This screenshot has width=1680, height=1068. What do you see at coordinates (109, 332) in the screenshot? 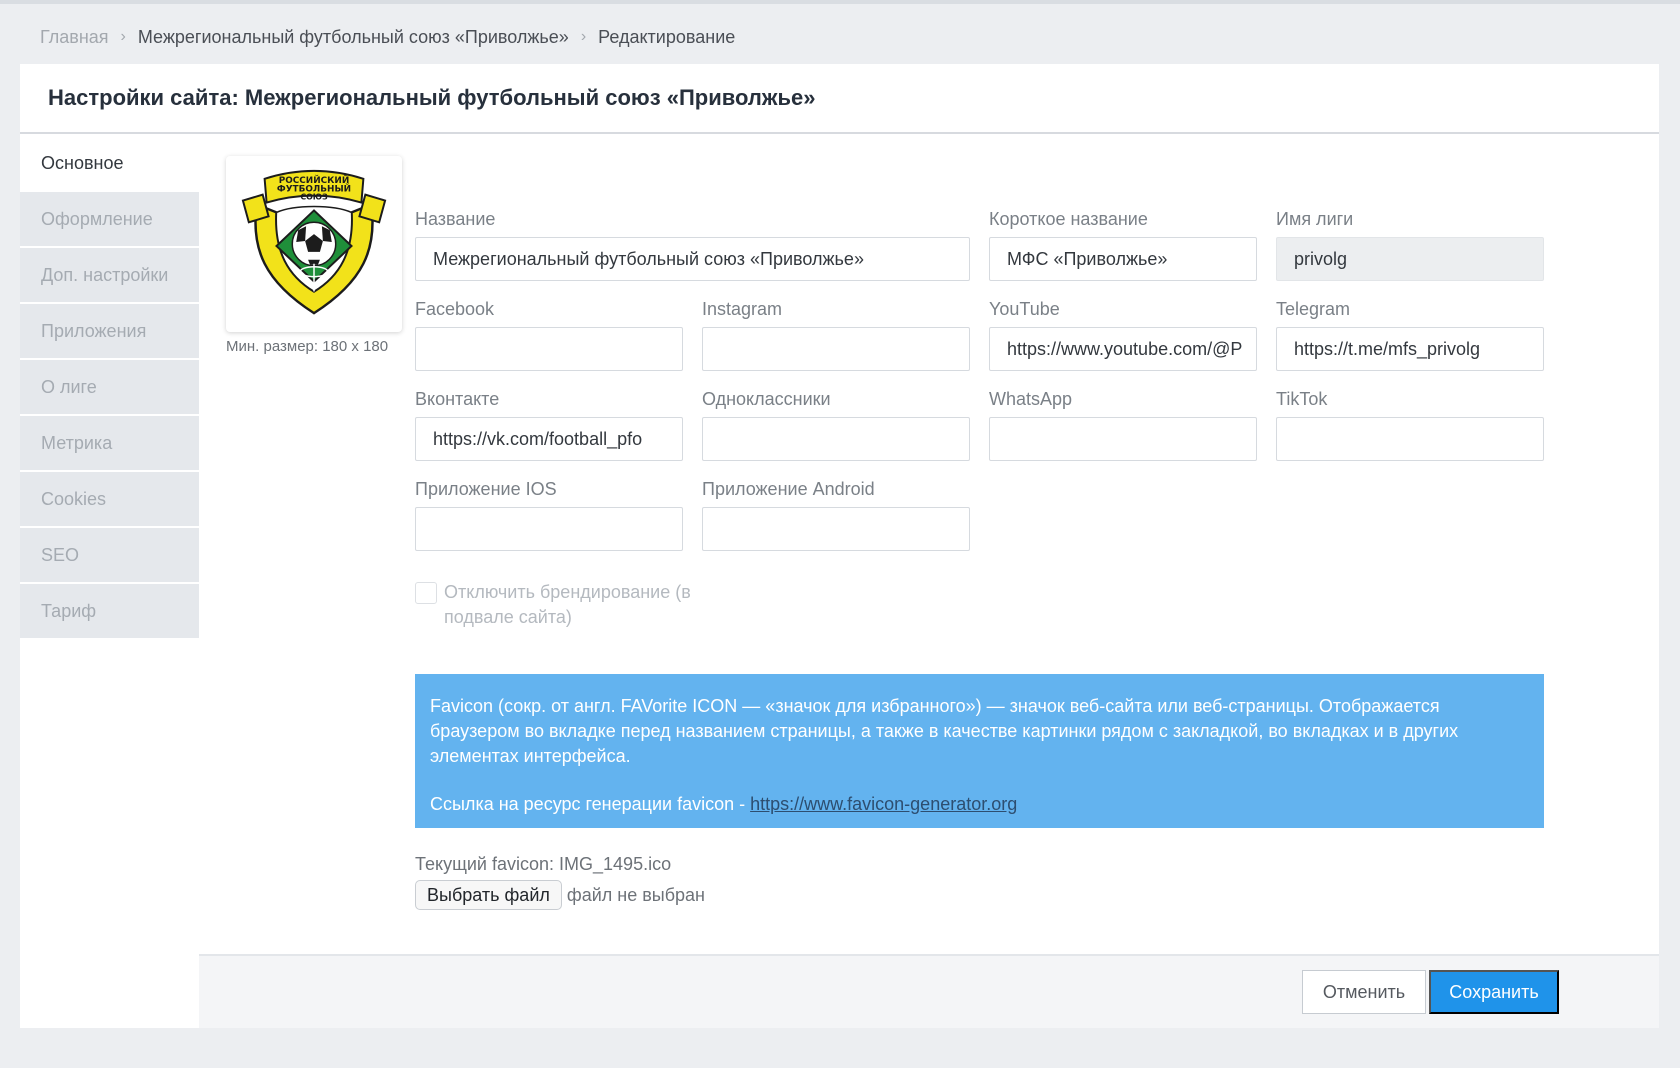
I see `tab-apps: Приложения` at bounding box center [109, 332].